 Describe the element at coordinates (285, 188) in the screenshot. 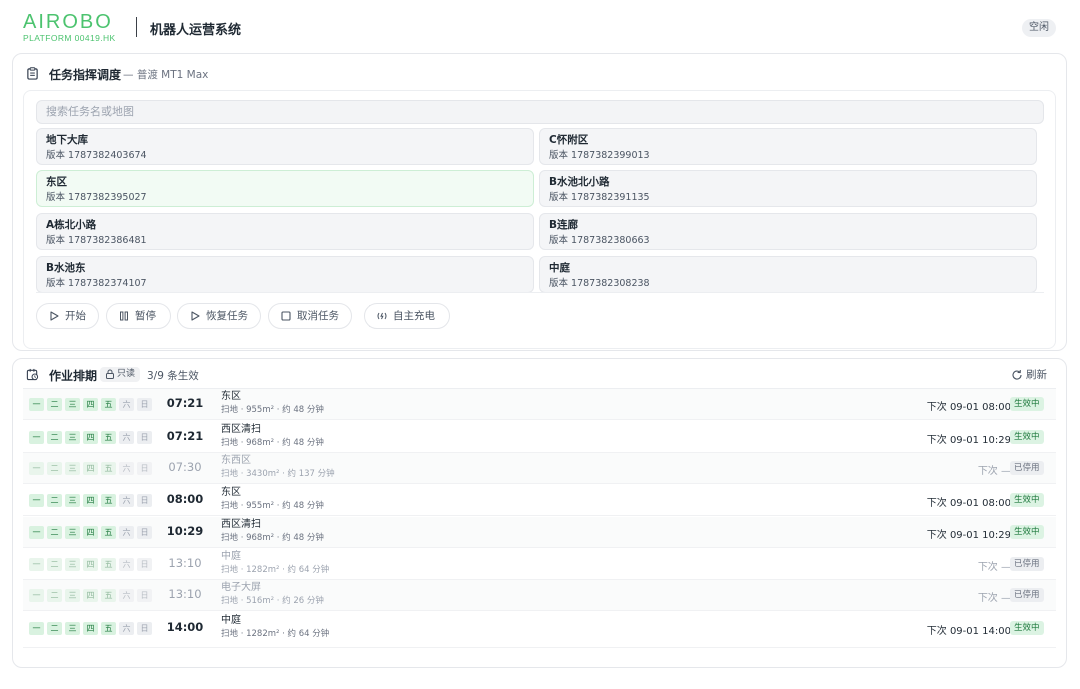

I see `map-card-east-selected: 东区 版本 1787382395027` at that location.